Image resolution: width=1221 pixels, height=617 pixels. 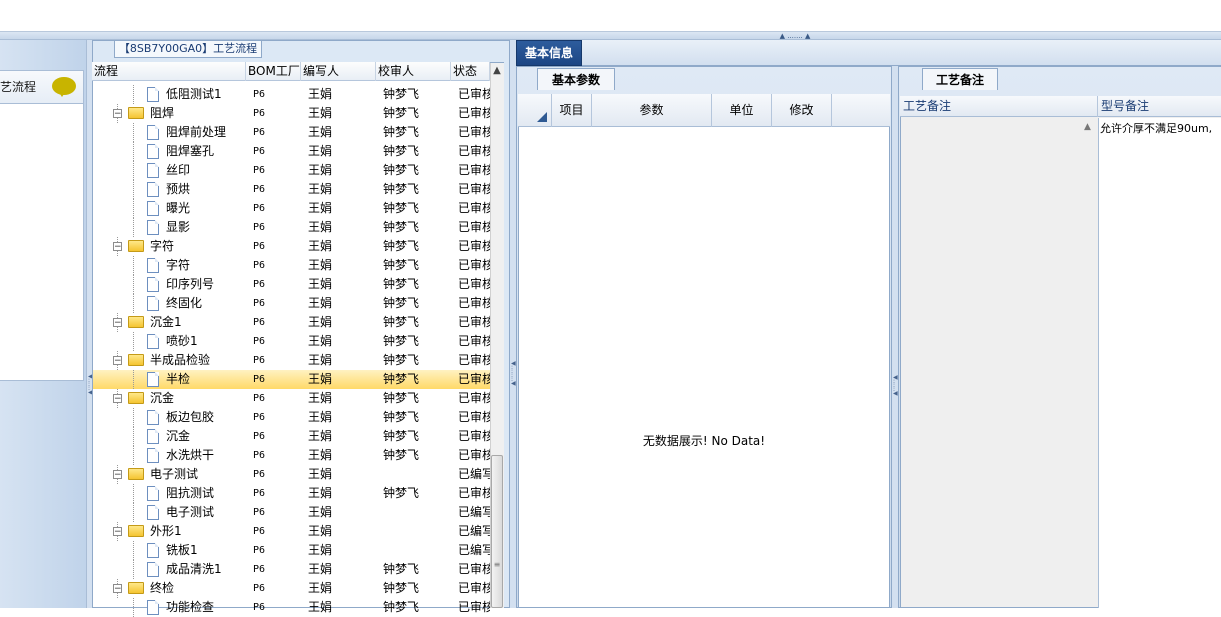 What do you see at coordinates (291, 379) in the screenshot?
I see `tree-item-row: 半检 P6 王娟 钟梦飞 已审核` at bounding box center [291, 379].